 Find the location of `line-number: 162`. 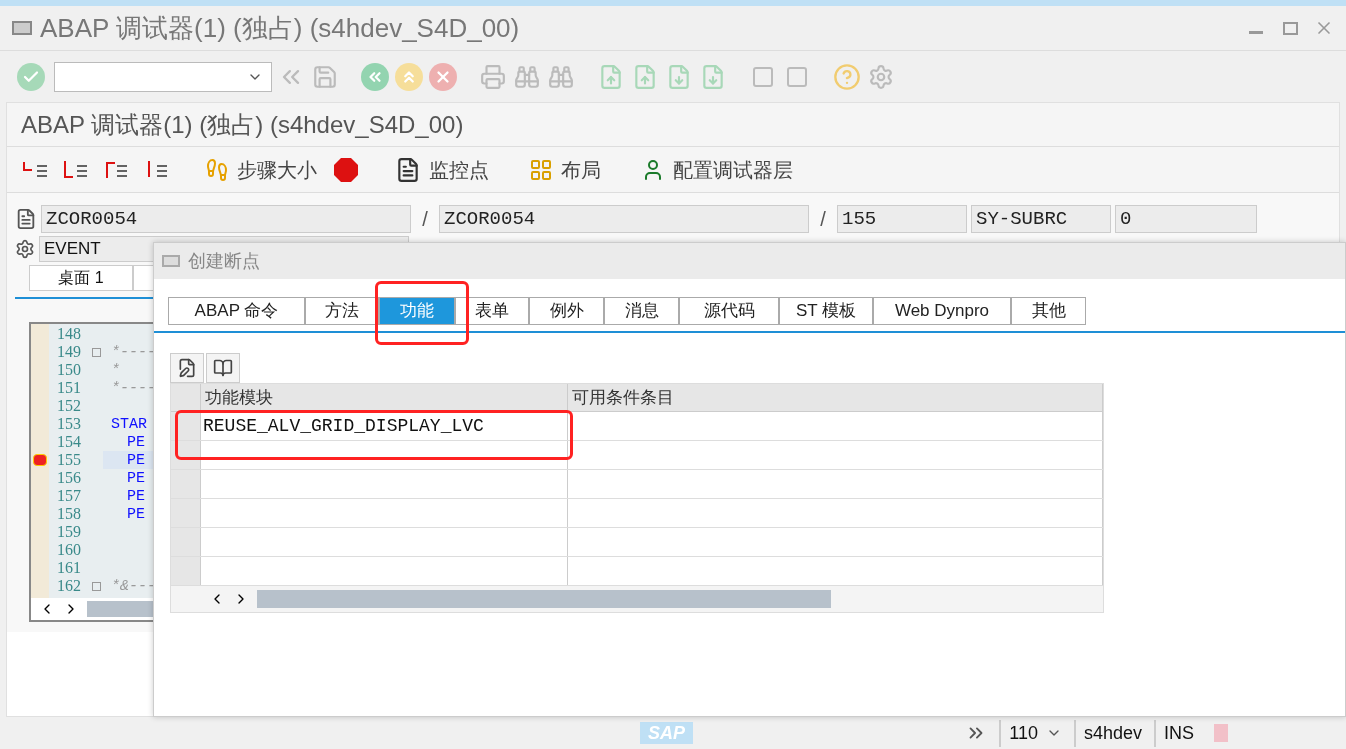

line-number: 162 is located at coordinates (69, 586).